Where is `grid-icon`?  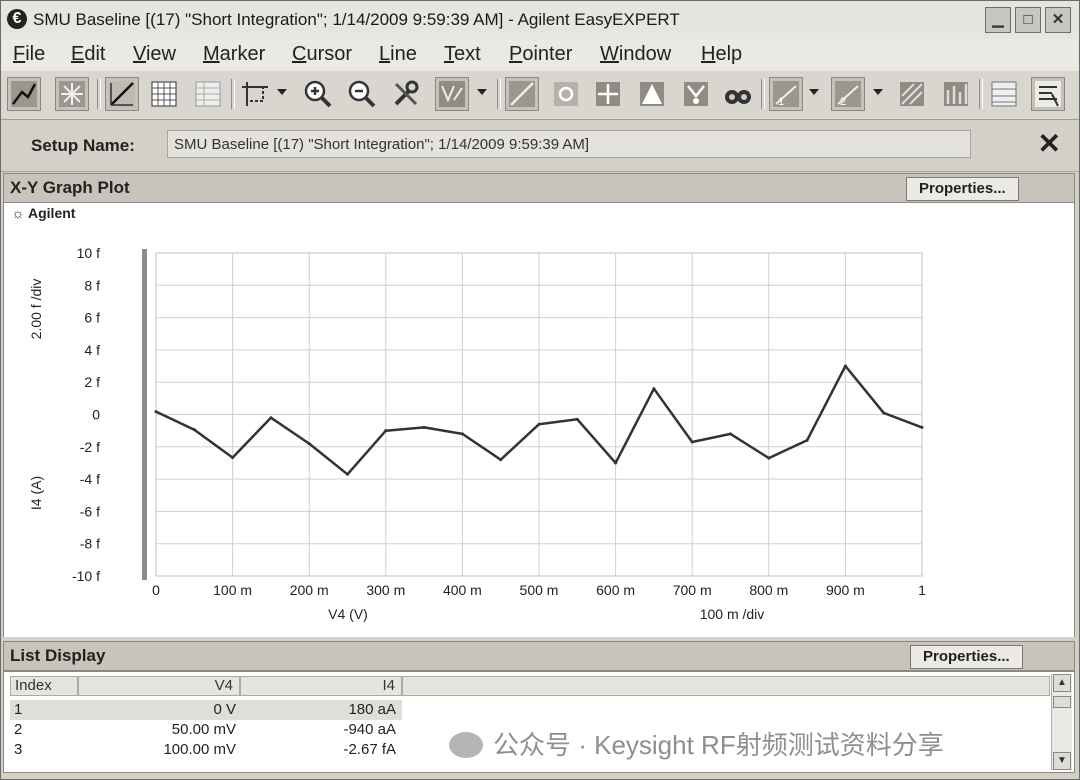
grid-icon is located at coordinates (164, 94).